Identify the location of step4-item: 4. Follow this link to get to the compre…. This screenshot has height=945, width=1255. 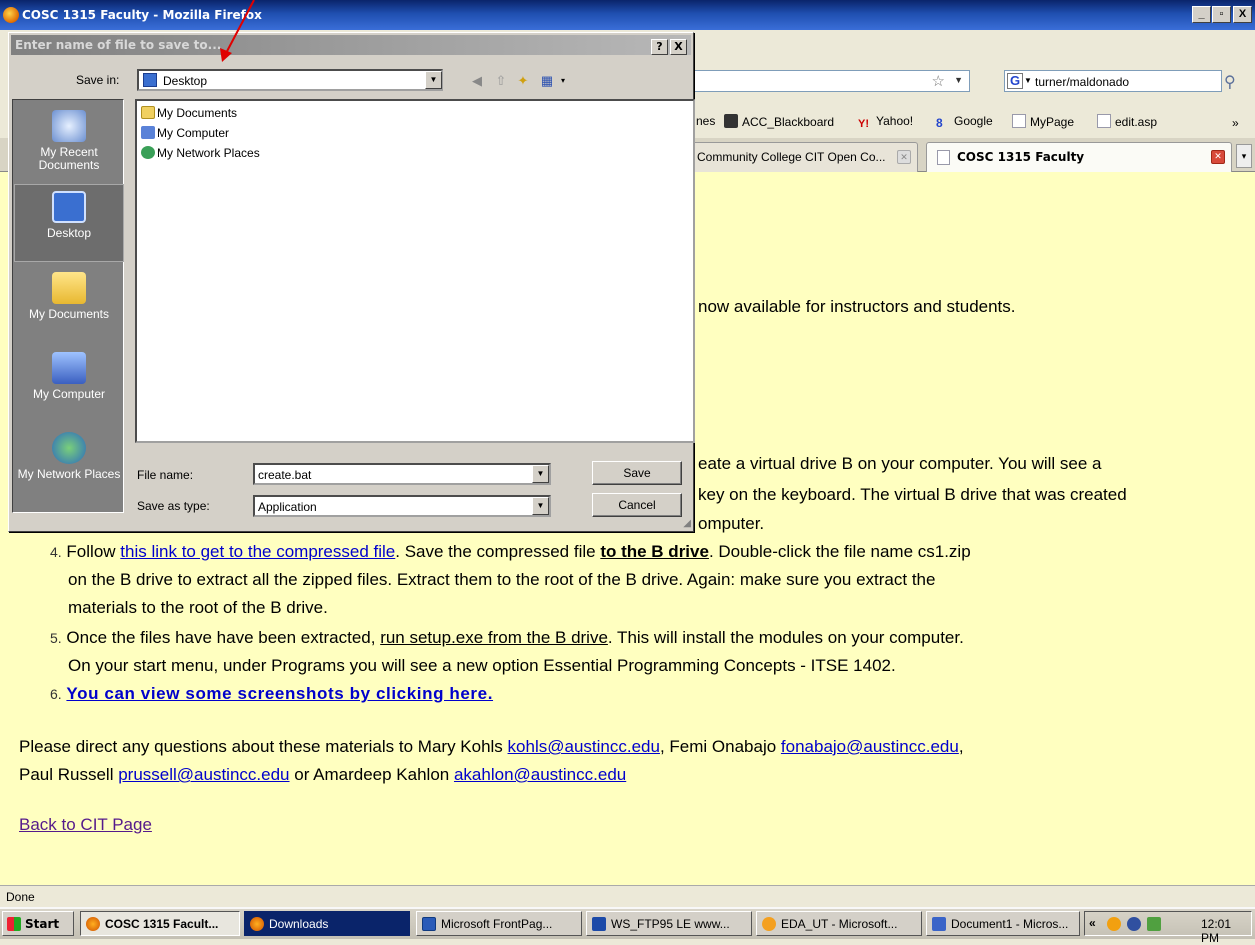
(510, 552).